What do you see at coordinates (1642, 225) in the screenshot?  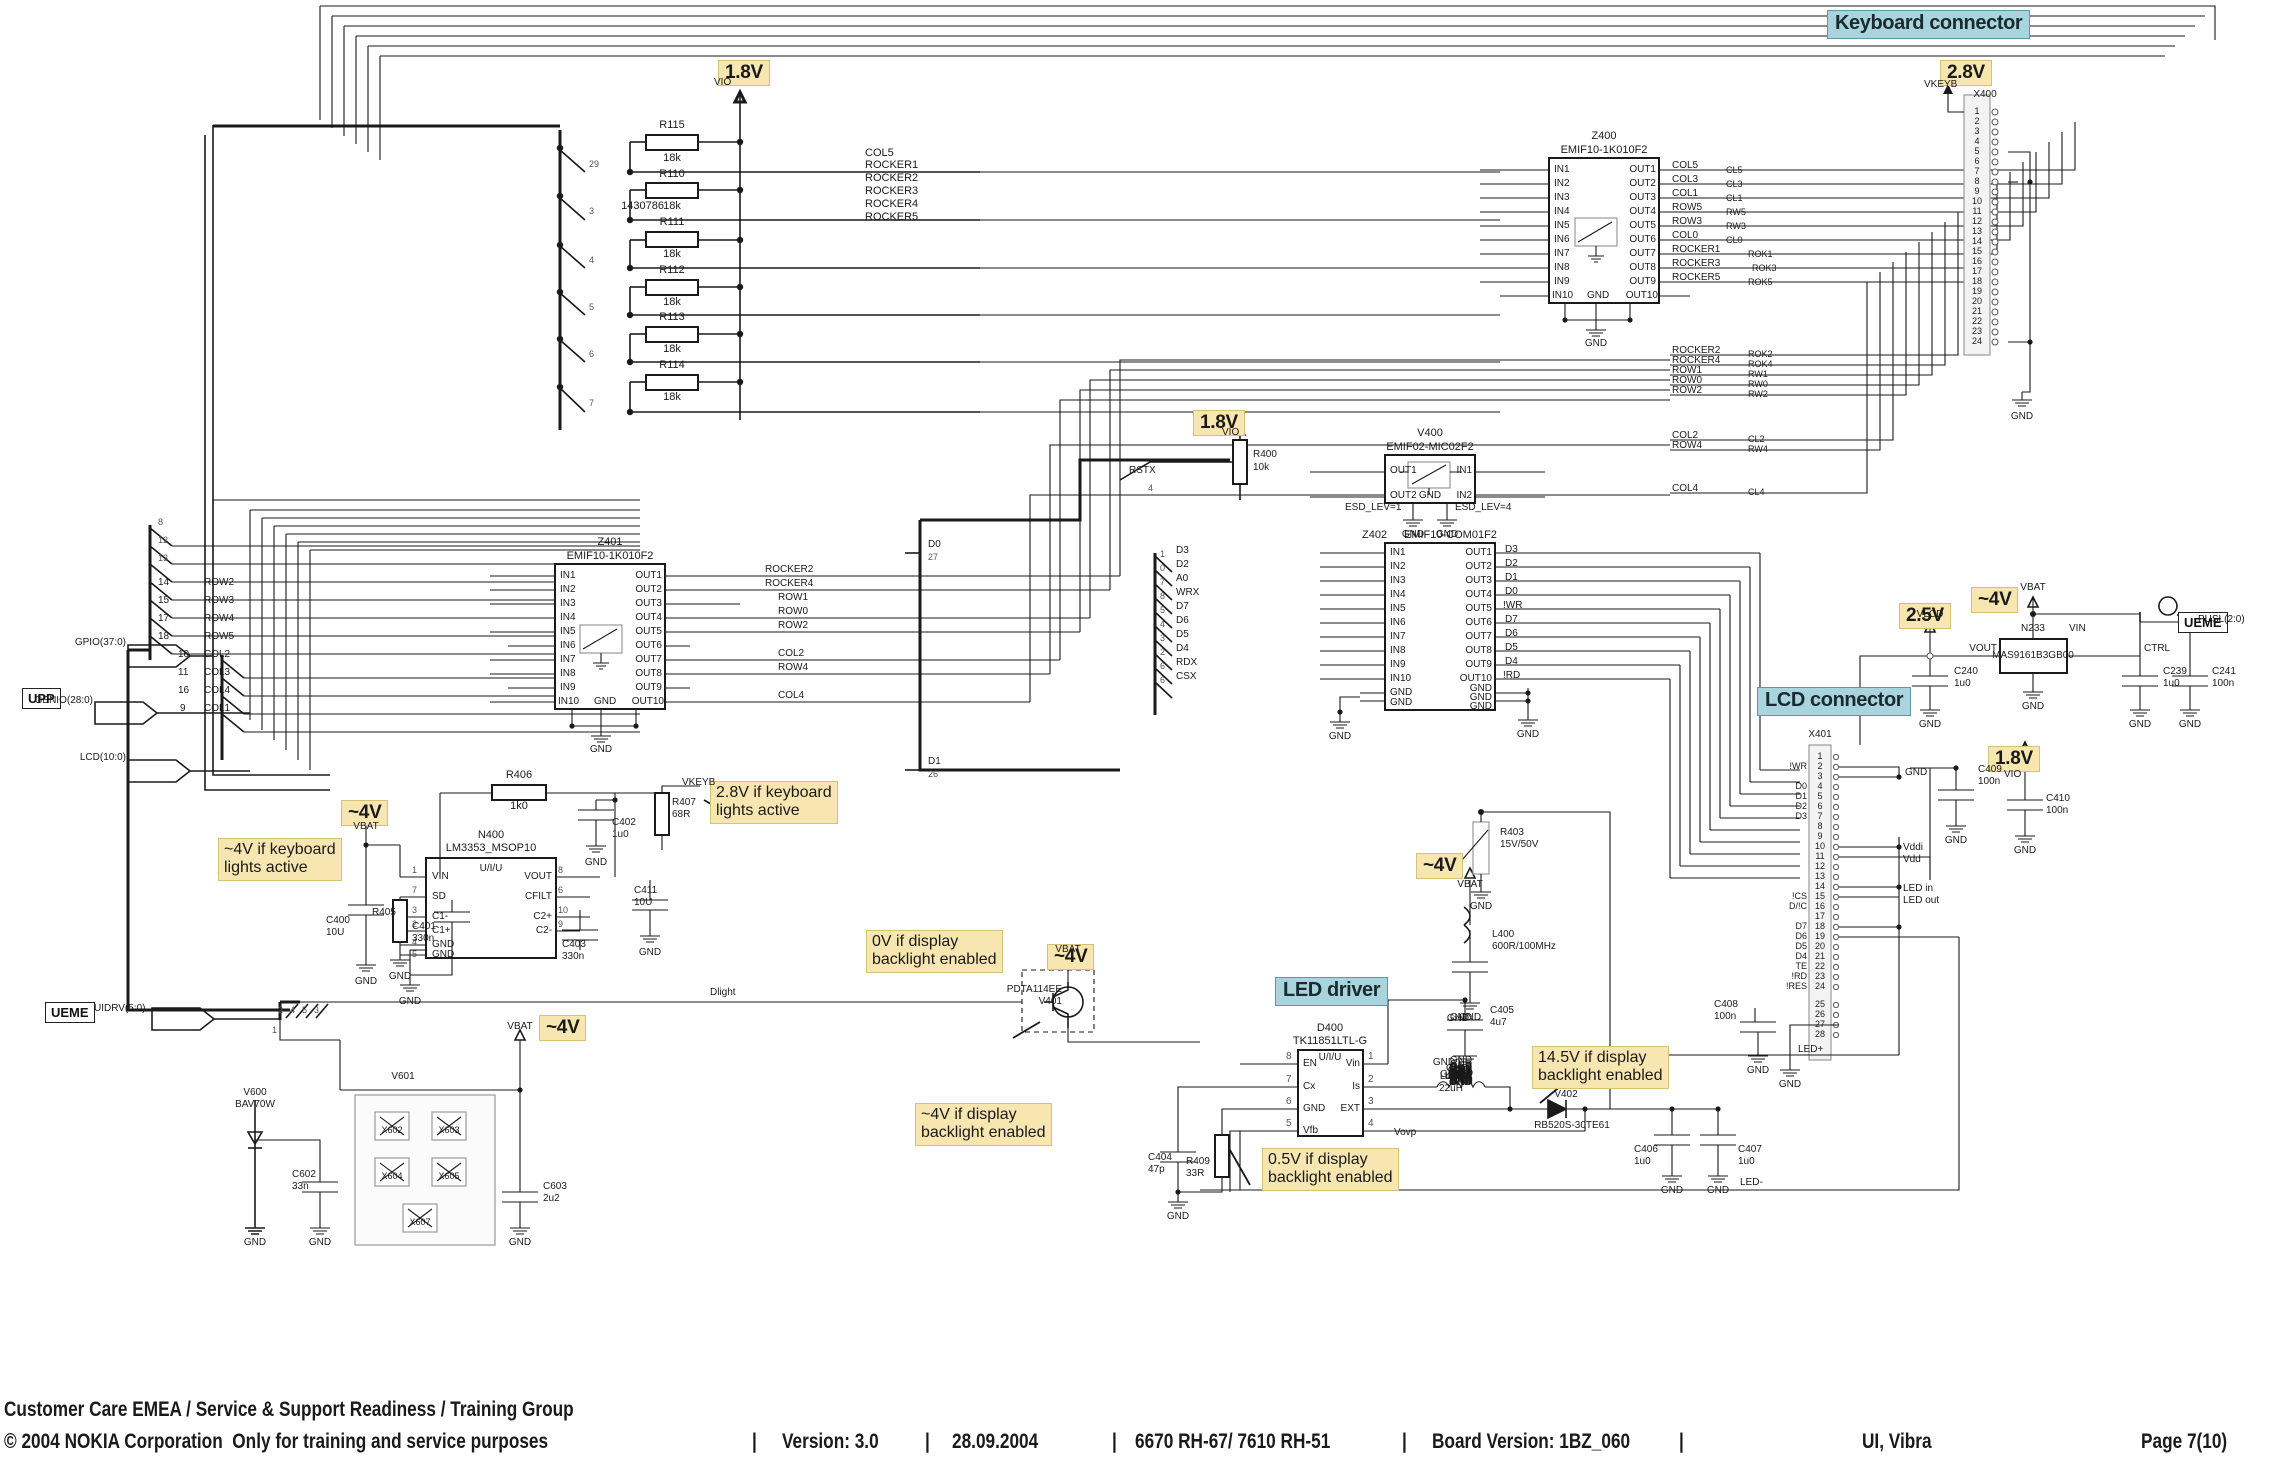 I see `z400-pin-out5: OUT5` at bounding box center [1642, 225].